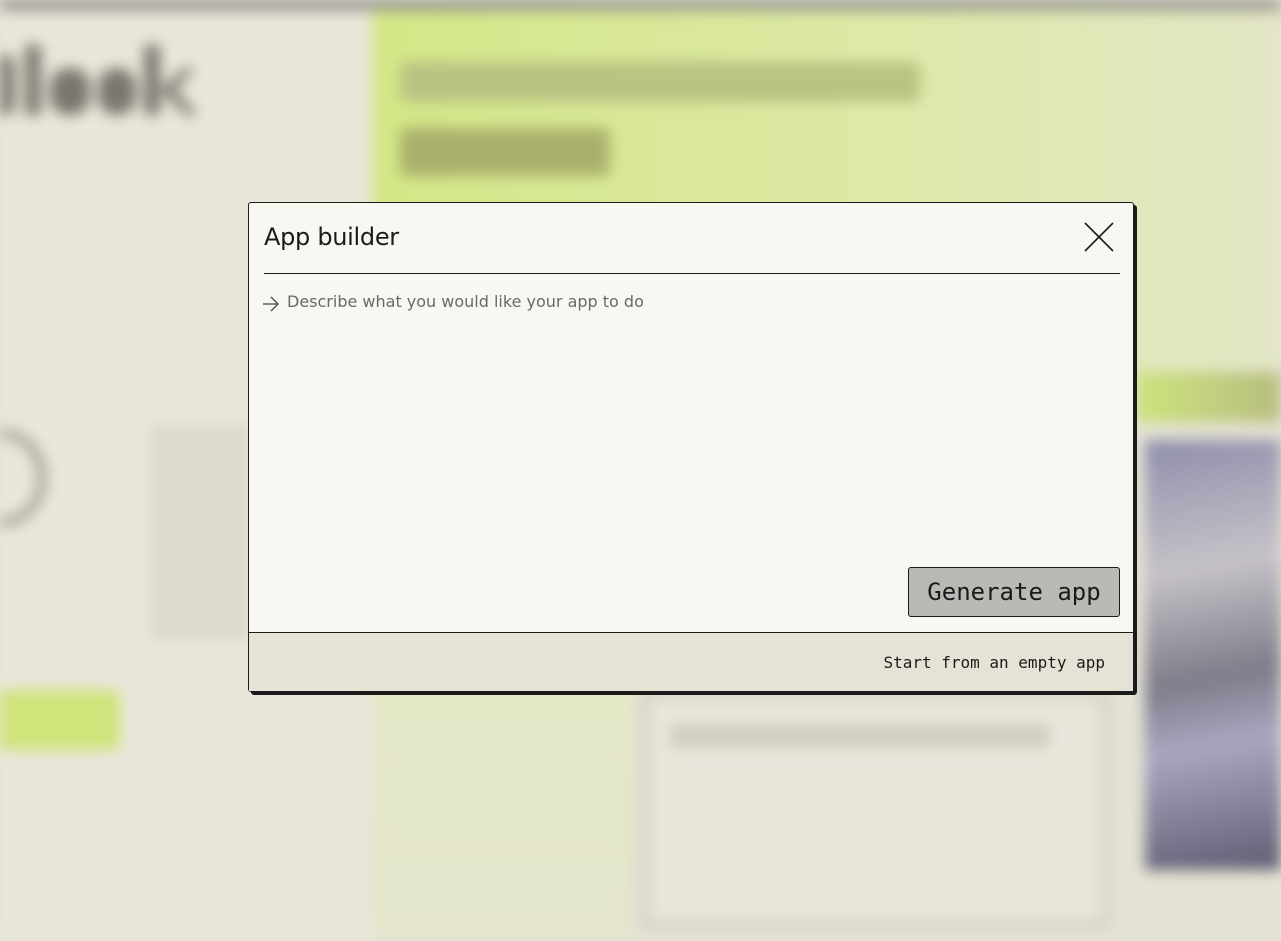  Describe the element at coordinates (860, 736) in the screenshot. I see `background-panel-line` at that location.